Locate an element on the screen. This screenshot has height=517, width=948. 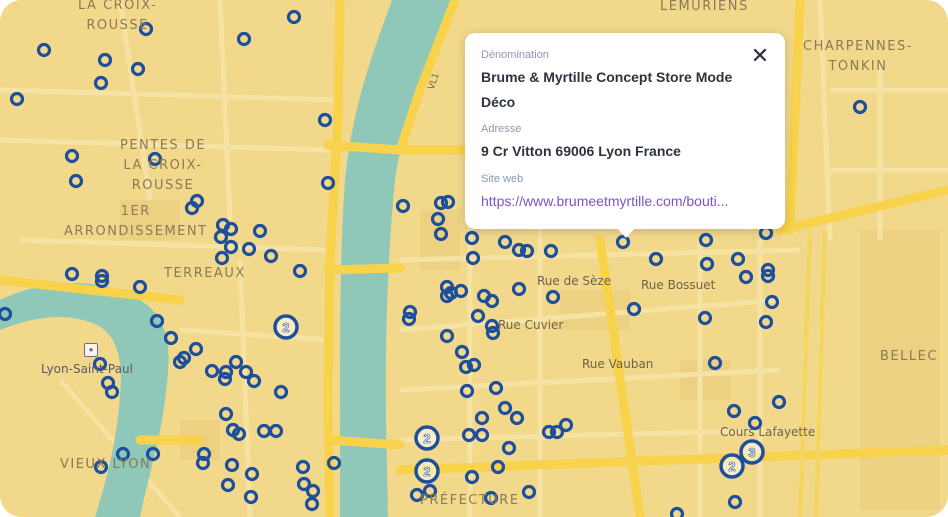
website-label: Site web is located at coordinates (502, 179).